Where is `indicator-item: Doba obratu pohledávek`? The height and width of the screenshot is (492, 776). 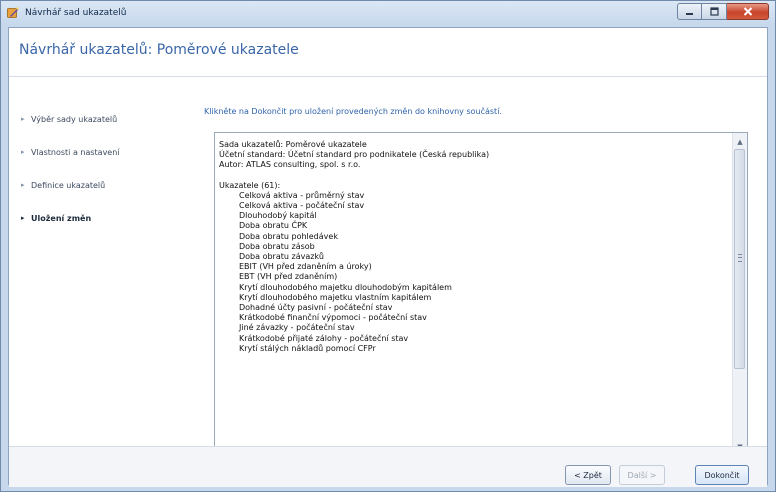
indicator-item: Doba obratu pohledávek is located at coordinates (288, 236).